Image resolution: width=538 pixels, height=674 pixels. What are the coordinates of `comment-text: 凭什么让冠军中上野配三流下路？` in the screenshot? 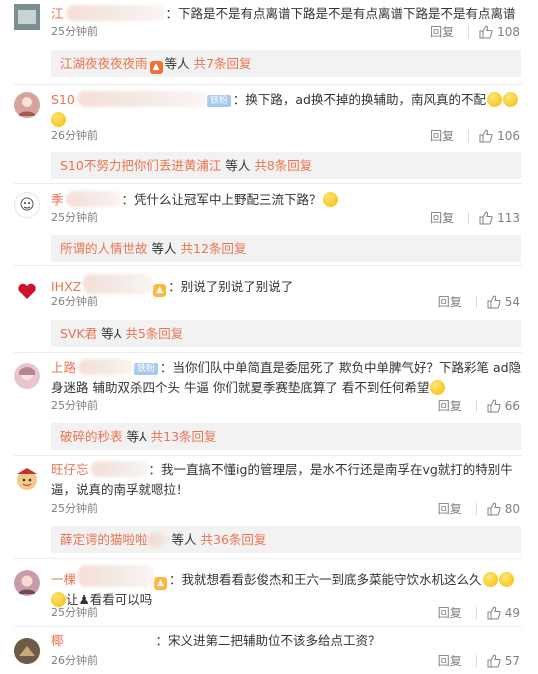 It's located at (228, 199).